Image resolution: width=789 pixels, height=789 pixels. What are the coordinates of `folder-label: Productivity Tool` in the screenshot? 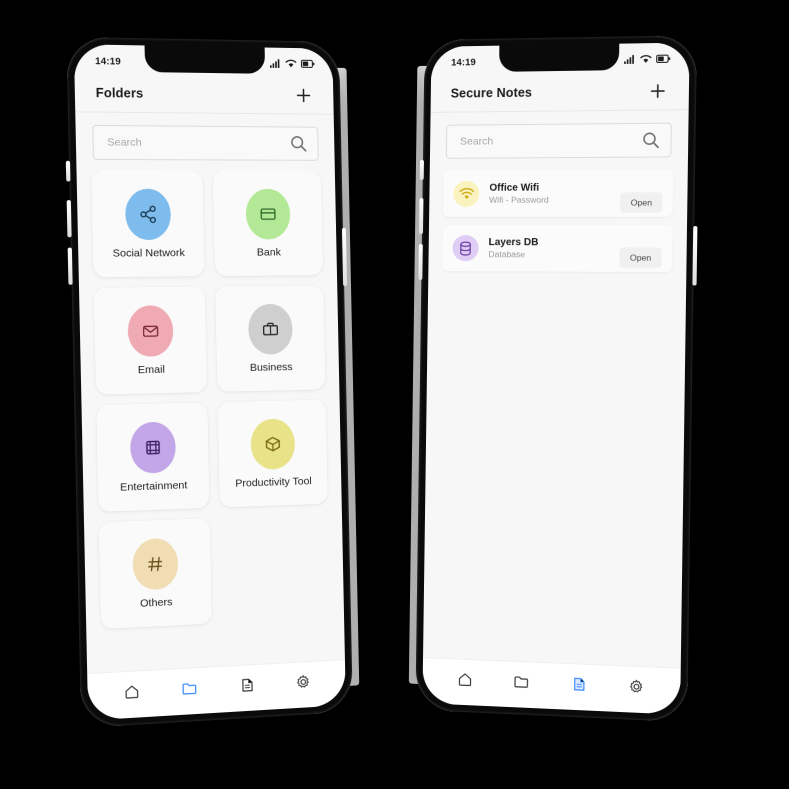 It's located at (273, 482).